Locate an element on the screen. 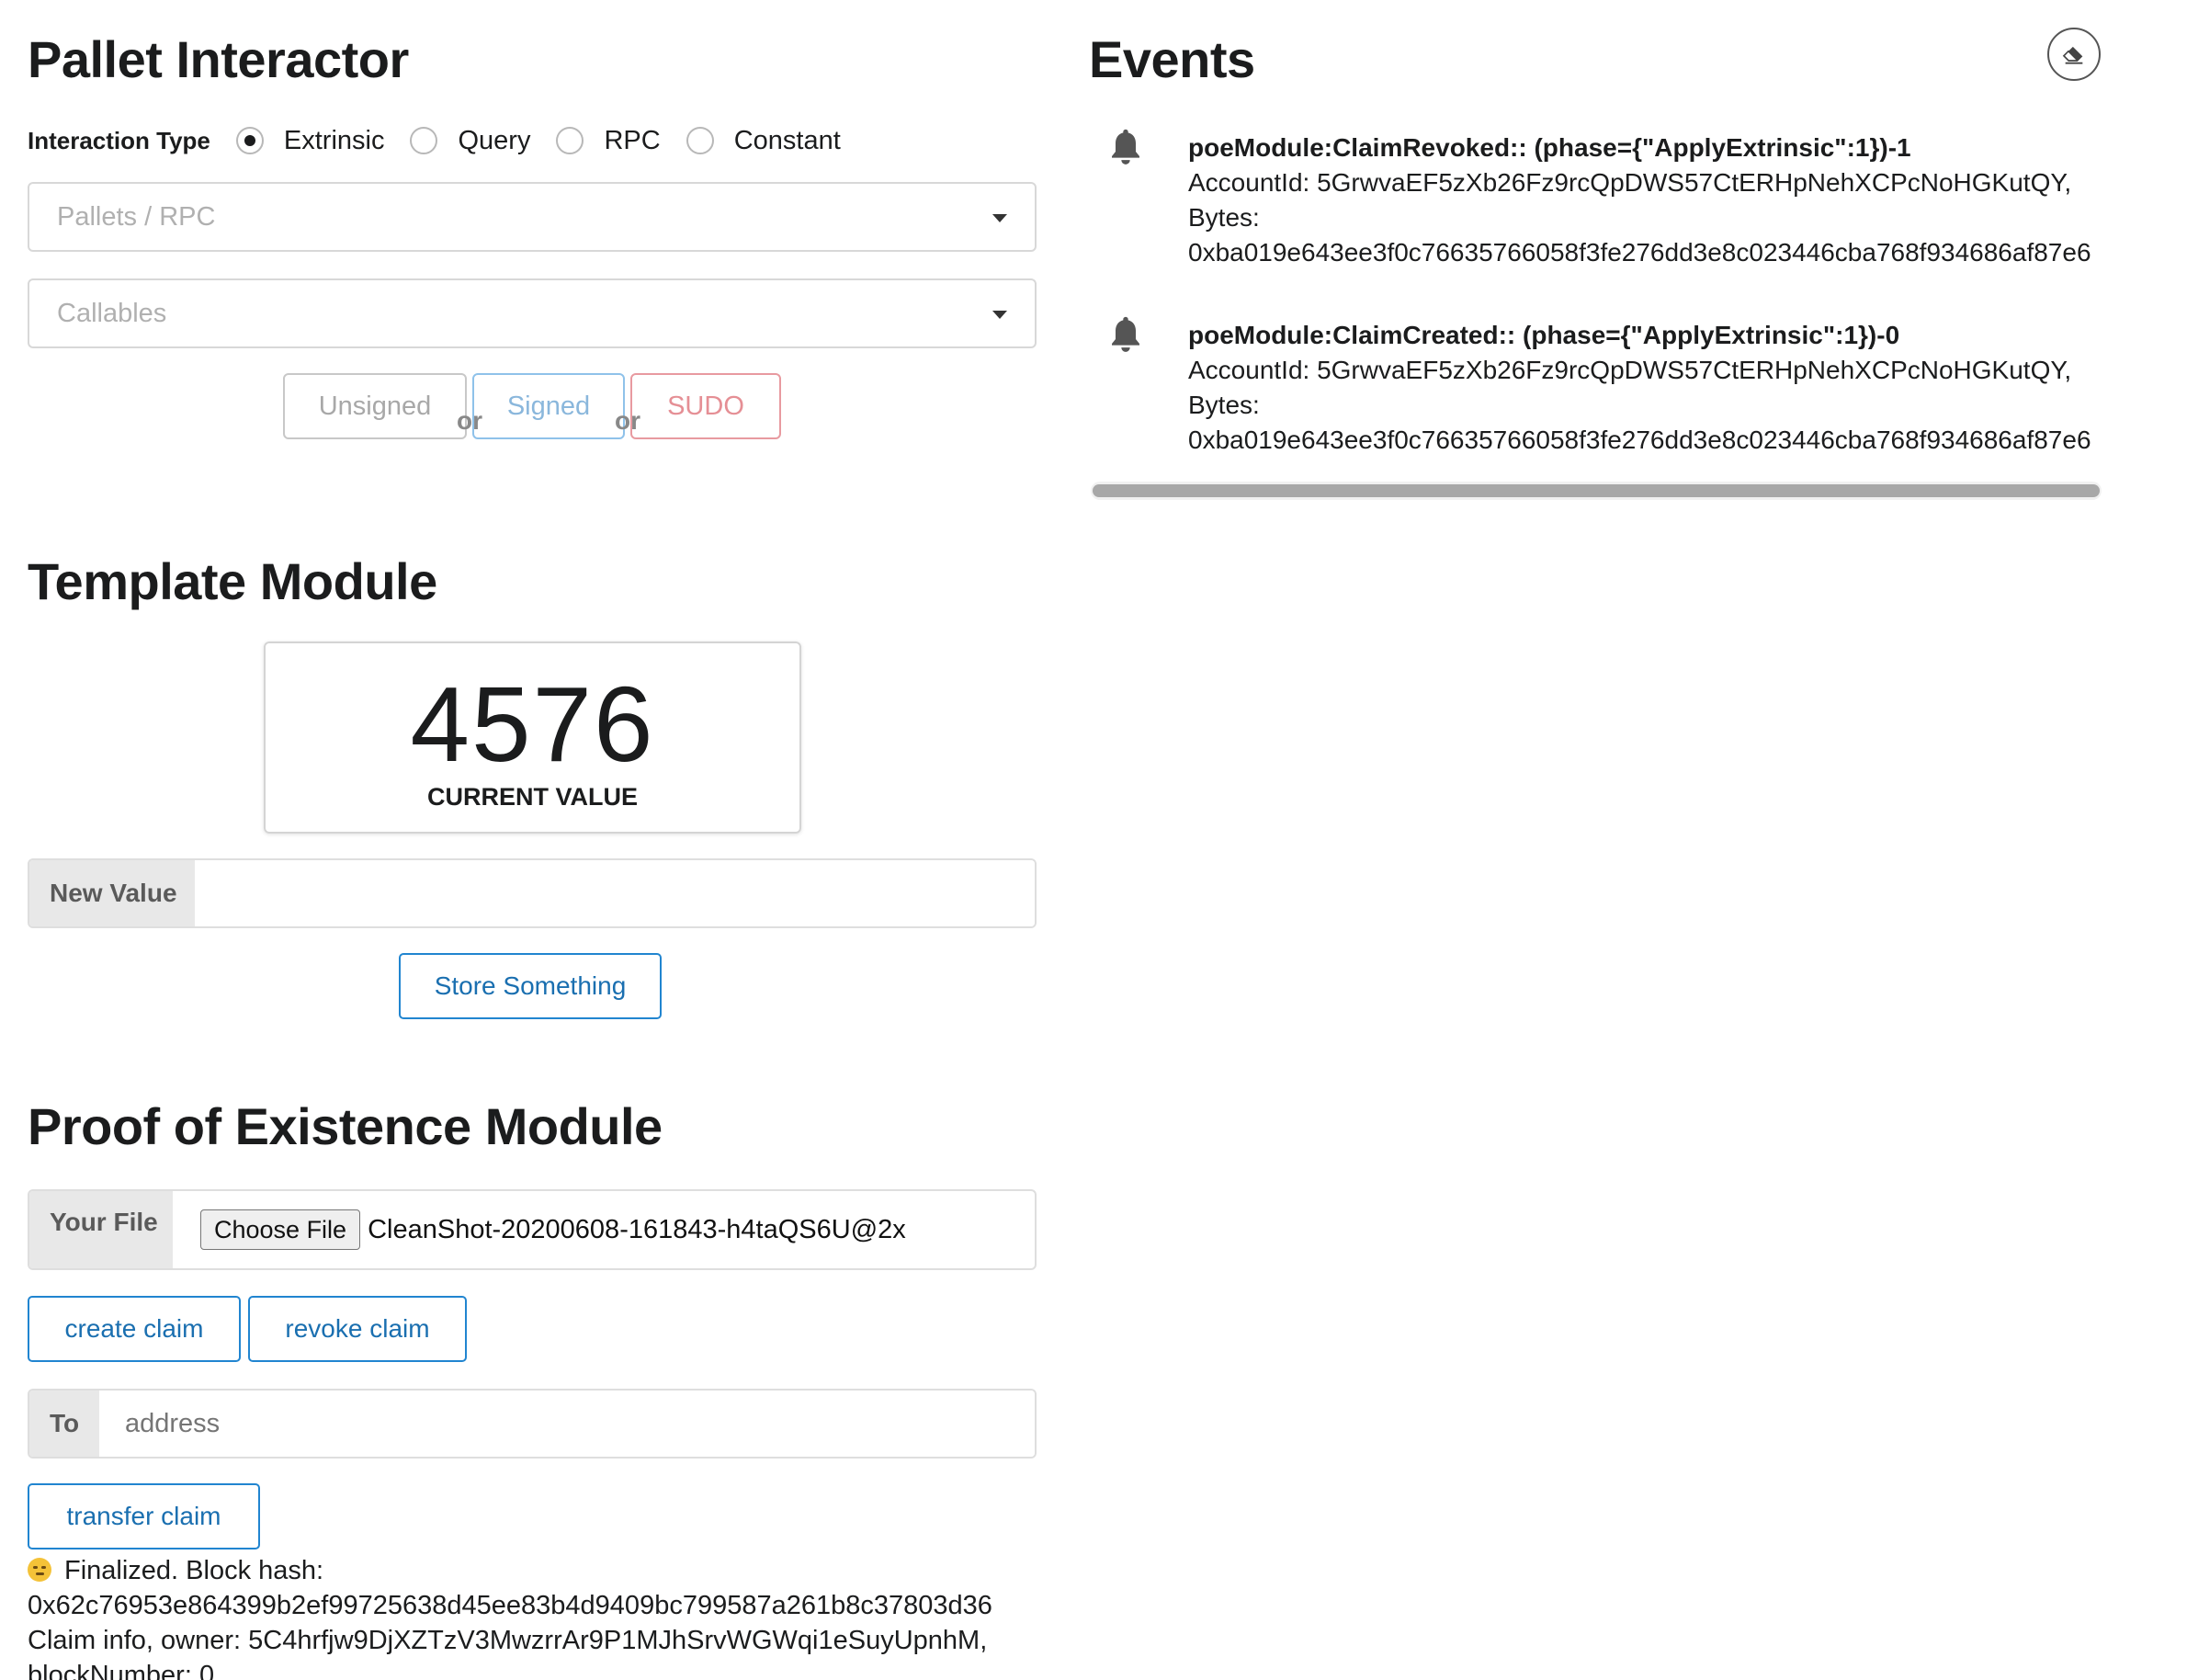 The image size is (2187, 1680). events-horizontal-scrollbar is located at coordinates (1596, 491).